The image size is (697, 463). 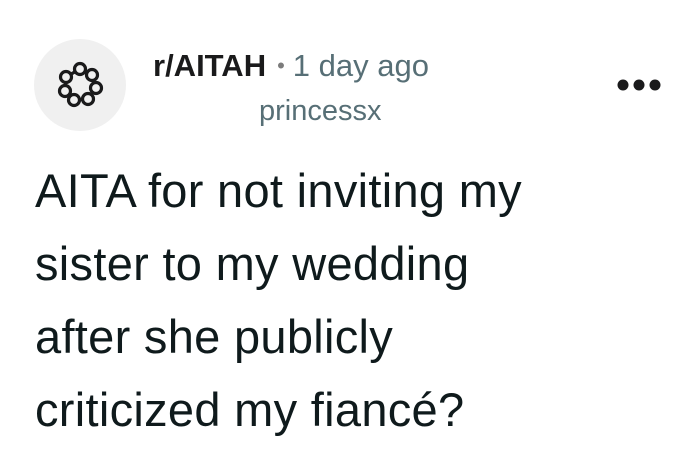 I want to click on community-ring-icon, so click(x=80, y=84).